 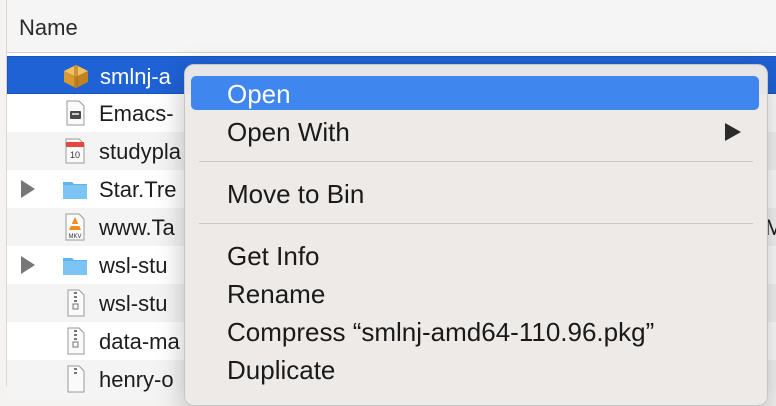 What do you see at coordinates (135, 76) in the screenshot?
I see `file-name: smlnj-a` at bounding box center [135, 76].